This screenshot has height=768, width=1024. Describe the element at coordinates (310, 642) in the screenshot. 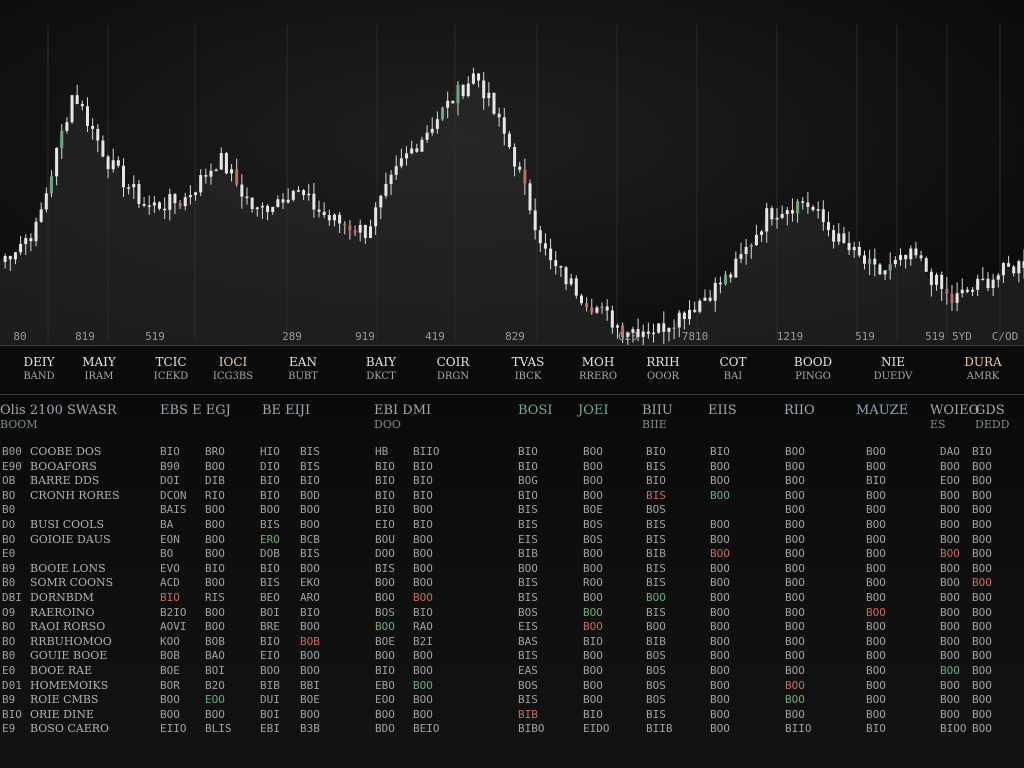

I see `table-cell: BOB` at that location.